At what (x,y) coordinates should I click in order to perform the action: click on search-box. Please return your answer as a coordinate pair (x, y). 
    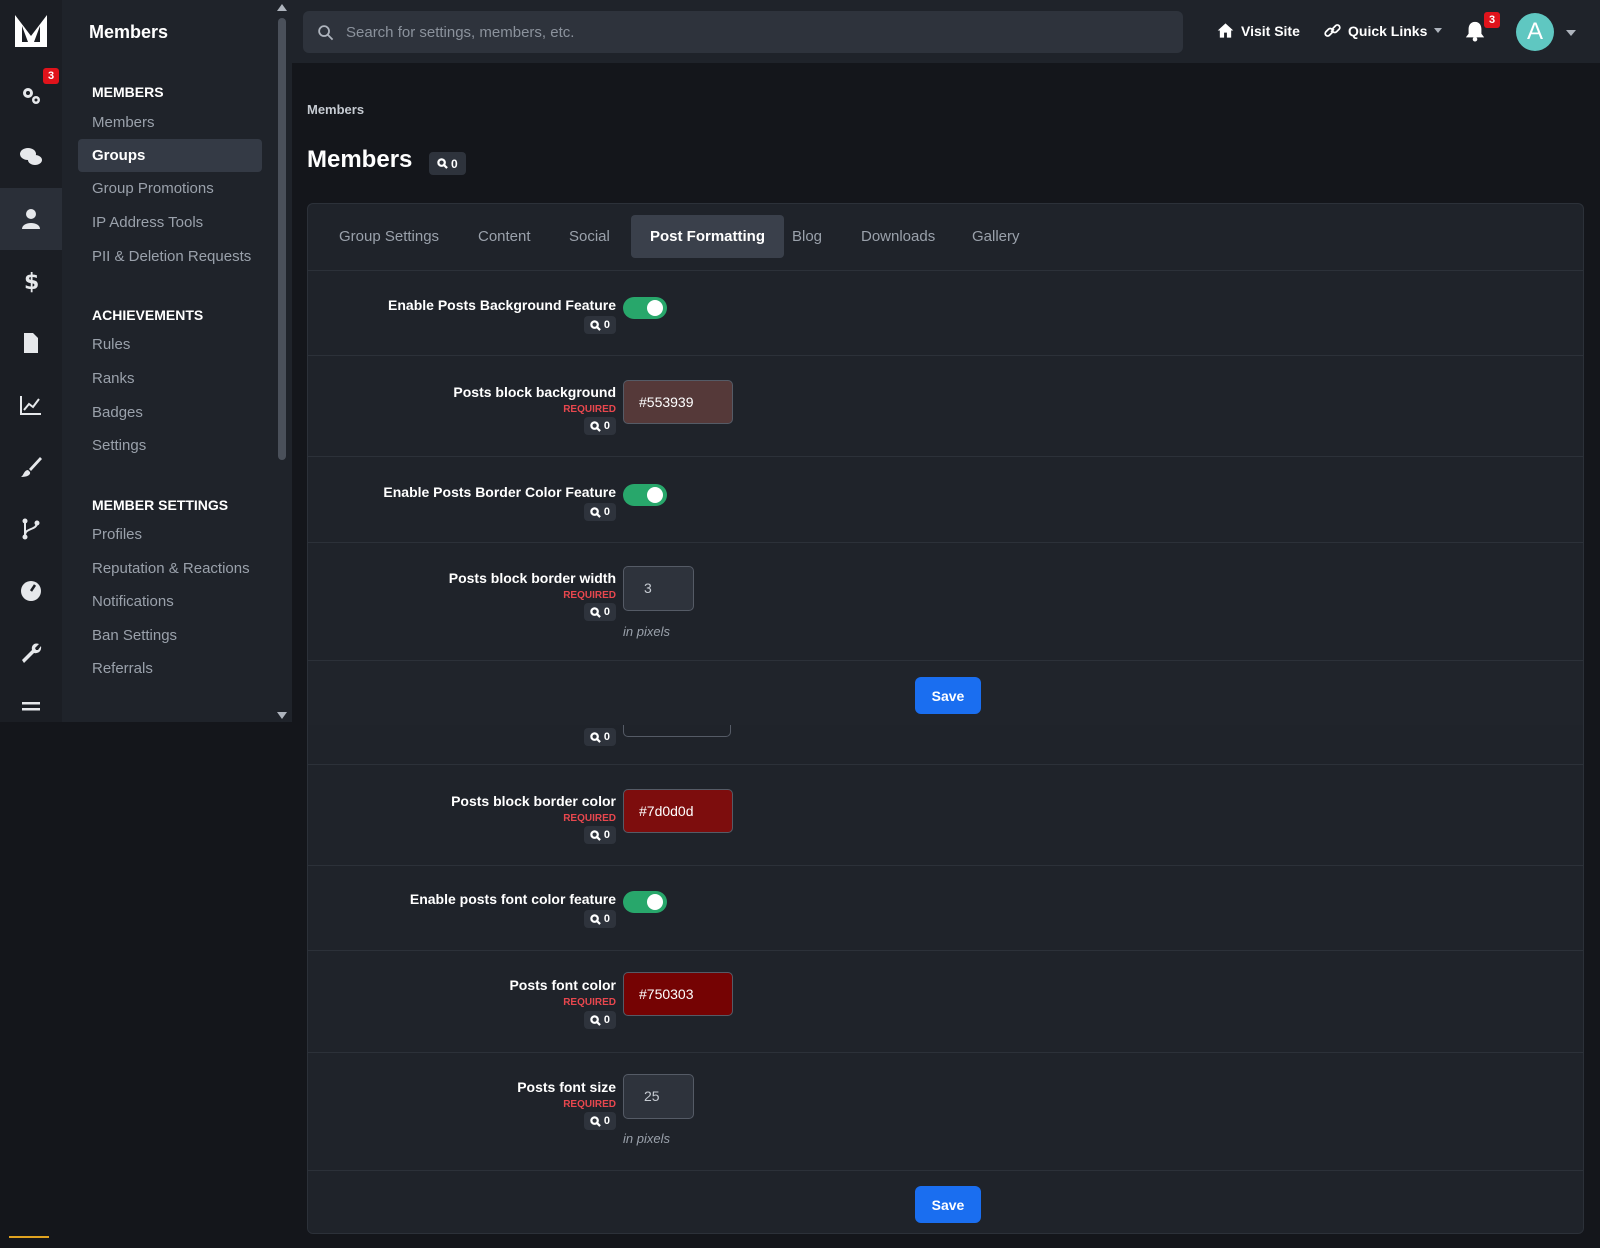
    Looking at the image, I should click on (743, 32).